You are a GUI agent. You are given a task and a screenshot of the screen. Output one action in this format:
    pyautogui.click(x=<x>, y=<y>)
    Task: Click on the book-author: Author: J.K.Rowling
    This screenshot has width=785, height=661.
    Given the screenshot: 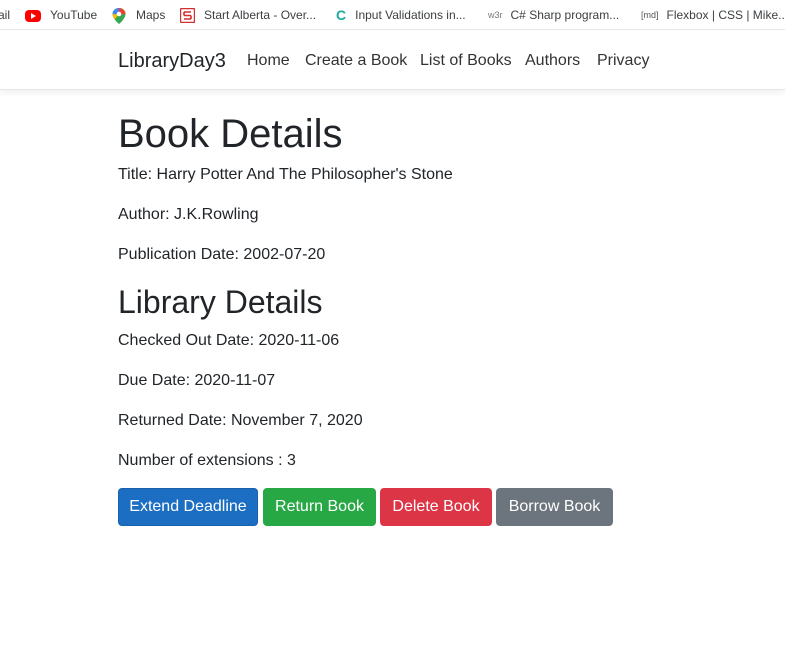 What is the action you would take?
    pyautogui.click(x=188, y=214)
    